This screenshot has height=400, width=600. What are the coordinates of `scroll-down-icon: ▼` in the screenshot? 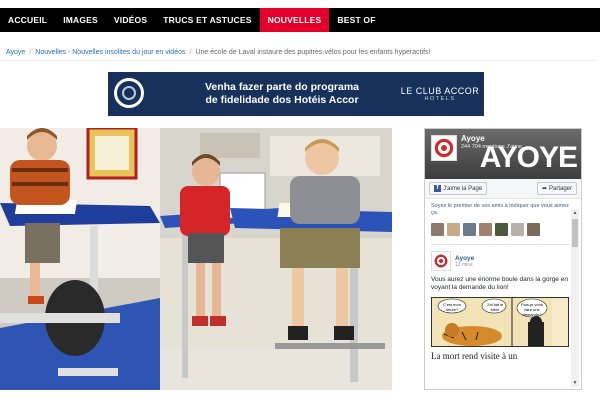 It's located at (575, 383).